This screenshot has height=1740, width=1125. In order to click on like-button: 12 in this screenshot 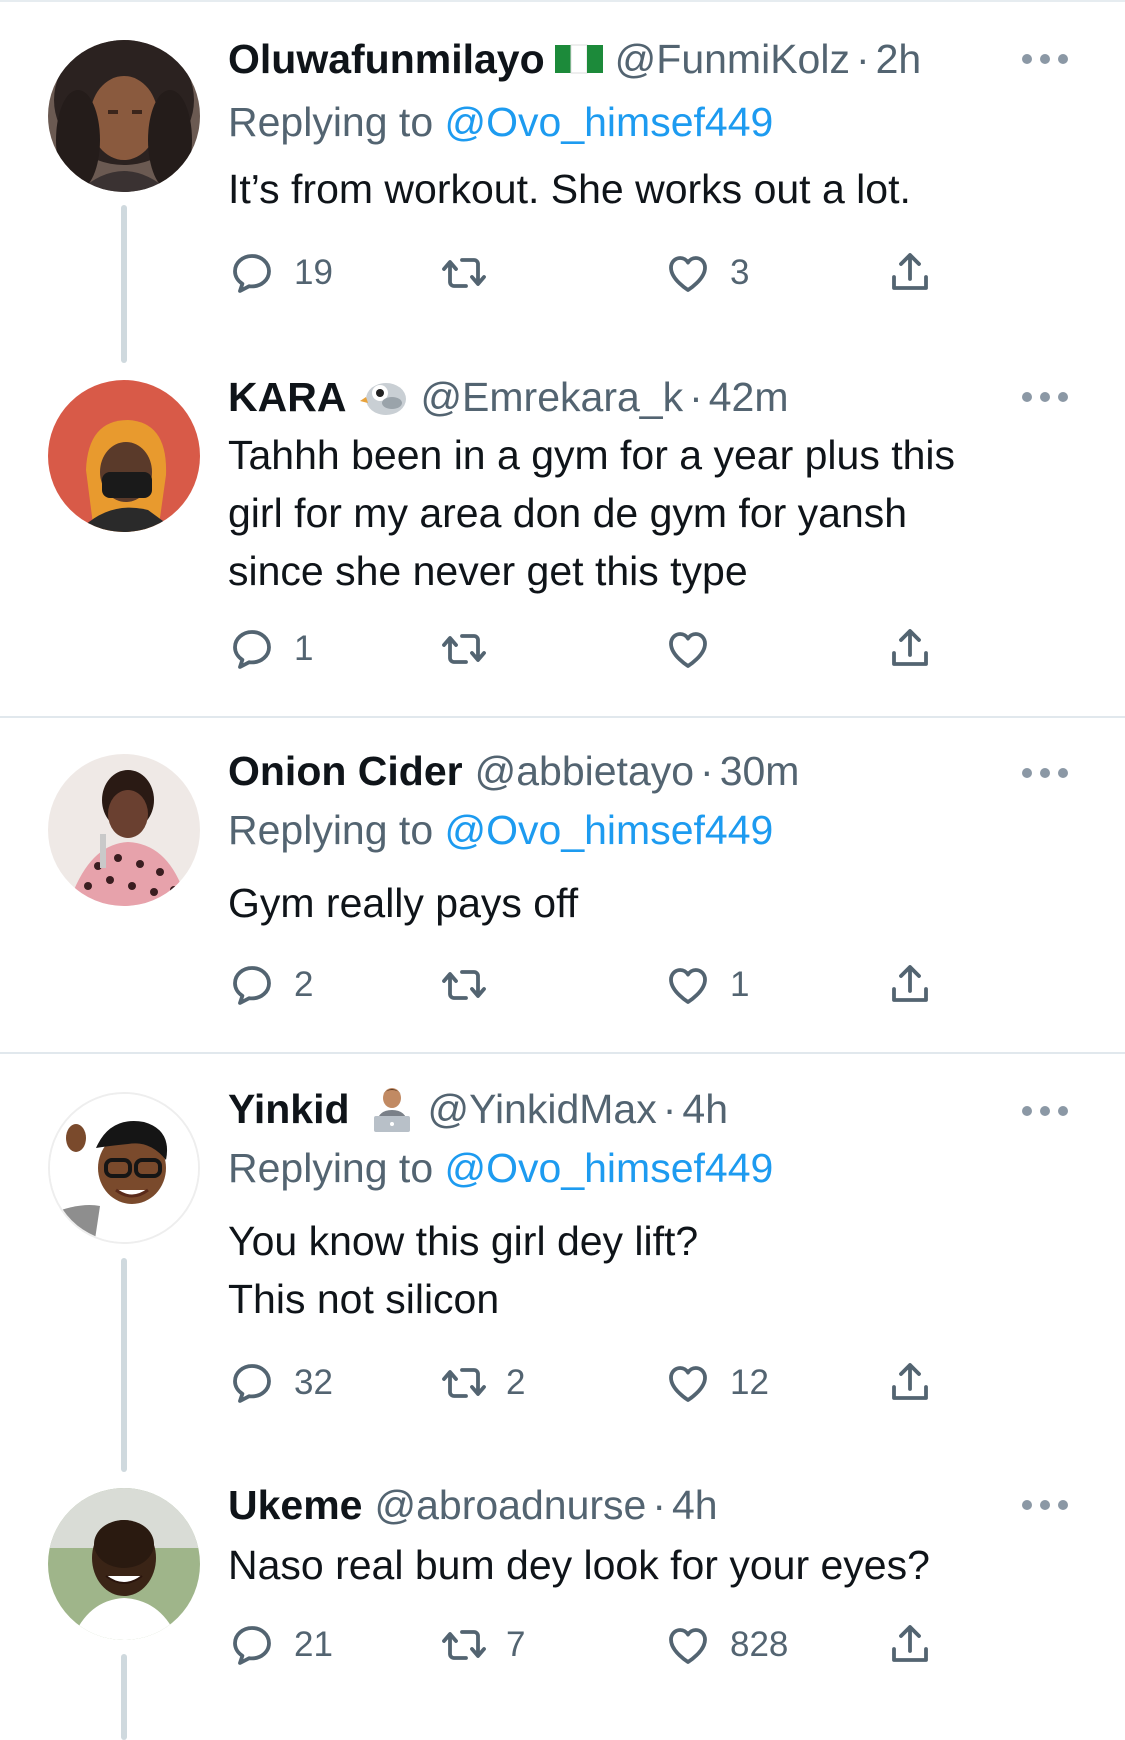, I will do `click(716, 1383)`.